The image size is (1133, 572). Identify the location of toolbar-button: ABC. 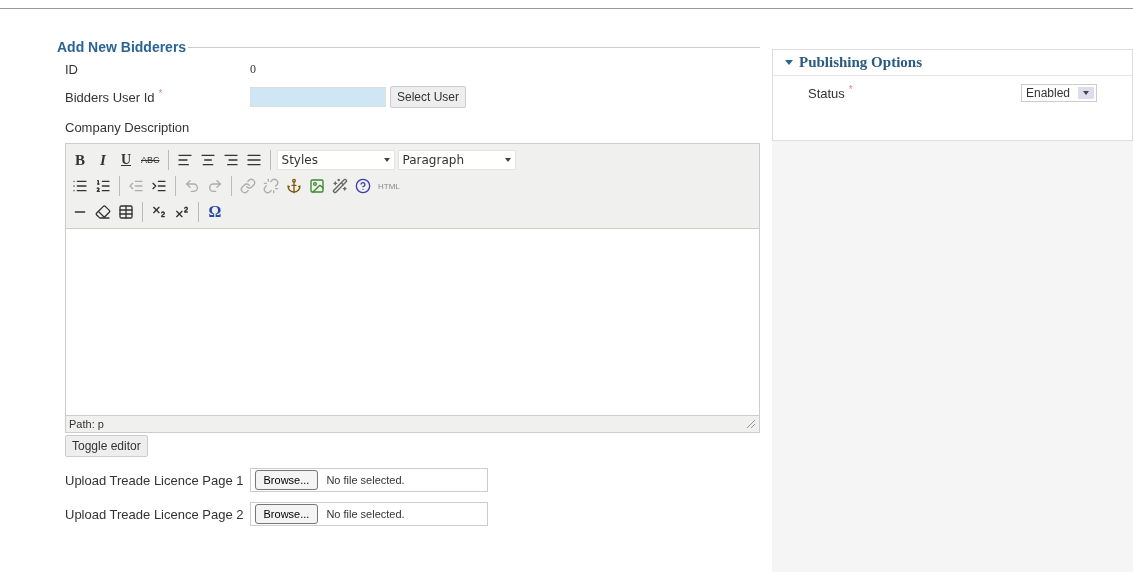
(150, 160).